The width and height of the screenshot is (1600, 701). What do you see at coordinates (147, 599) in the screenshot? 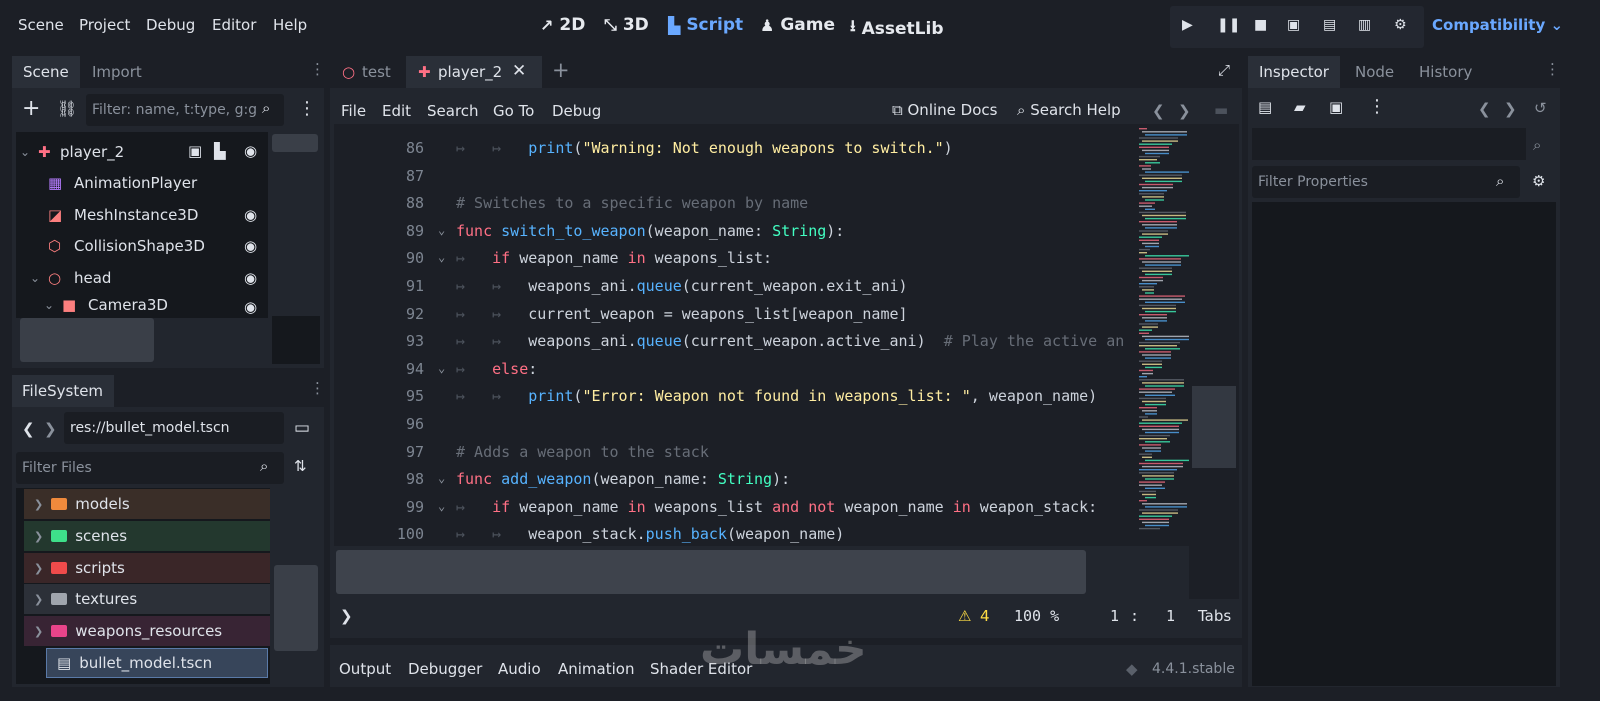
I see `folder-textures: ❯ textures` at bounding box center [147, 599].